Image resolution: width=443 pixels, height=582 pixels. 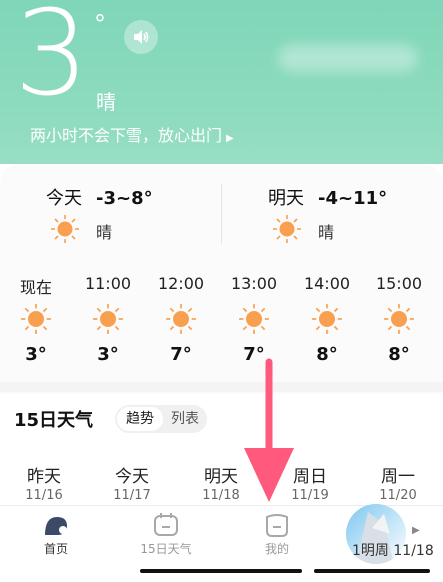 I want to click on tomorrow-condition: 晴, so click(x=326, y=232).